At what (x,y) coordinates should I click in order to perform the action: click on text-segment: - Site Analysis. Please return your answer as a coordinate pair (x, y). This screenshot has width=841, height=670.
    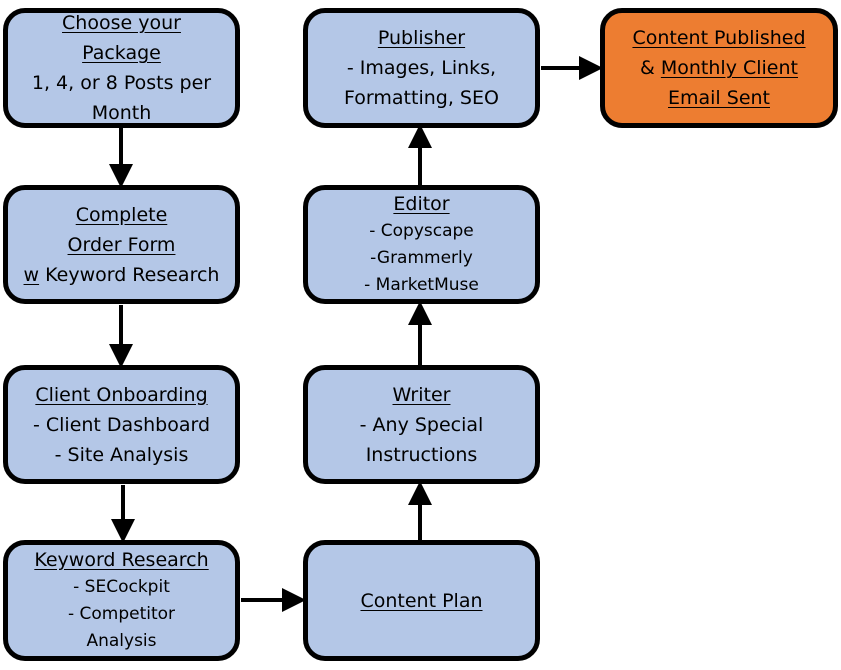
    Looking at the image, I should click on (121, 454).